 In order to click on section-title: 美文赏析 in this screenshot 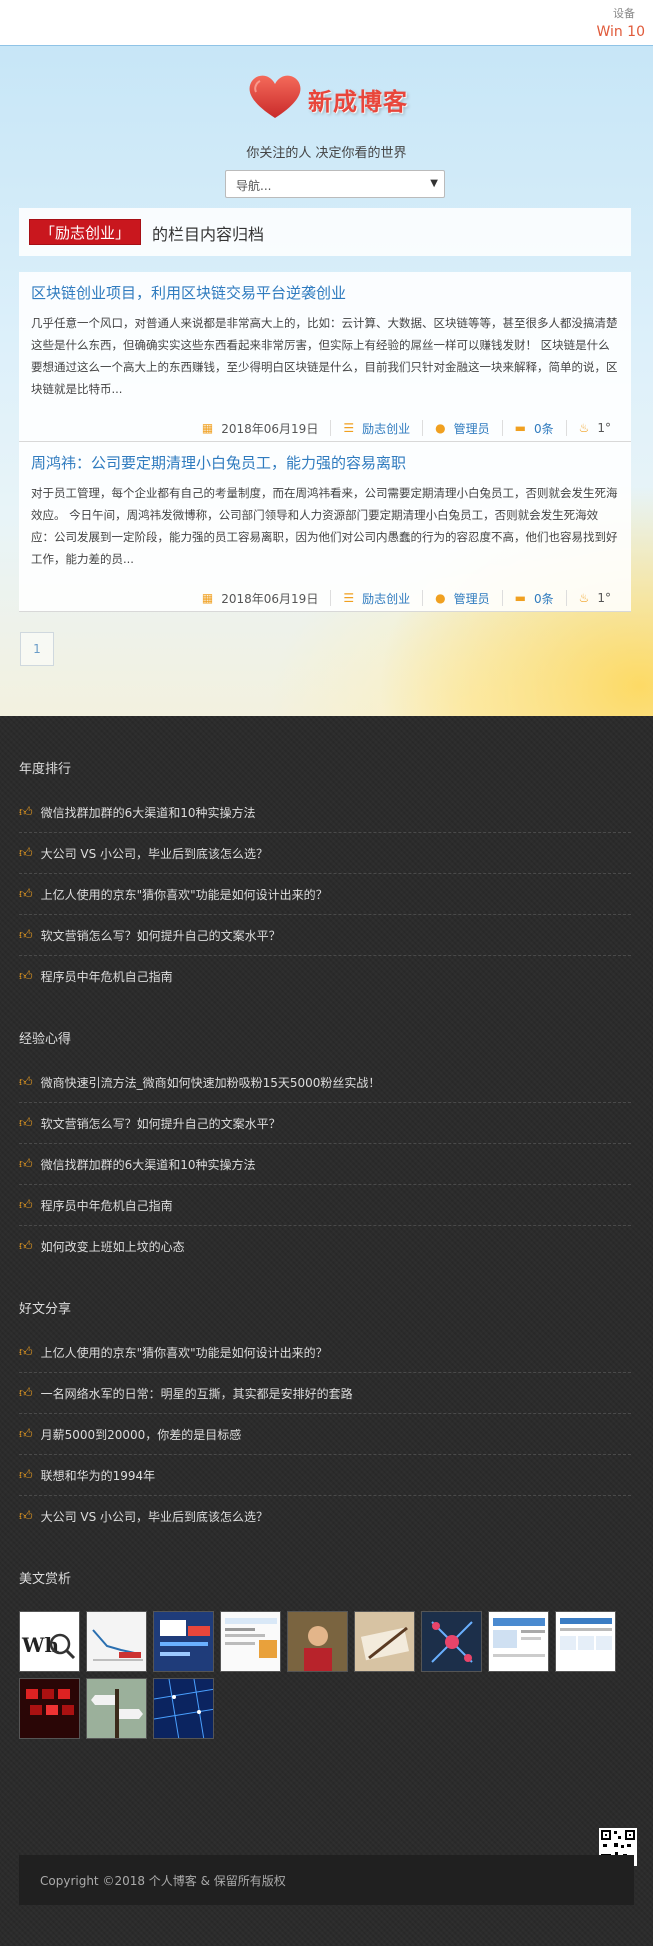, I will do `click(45, 1579)`.